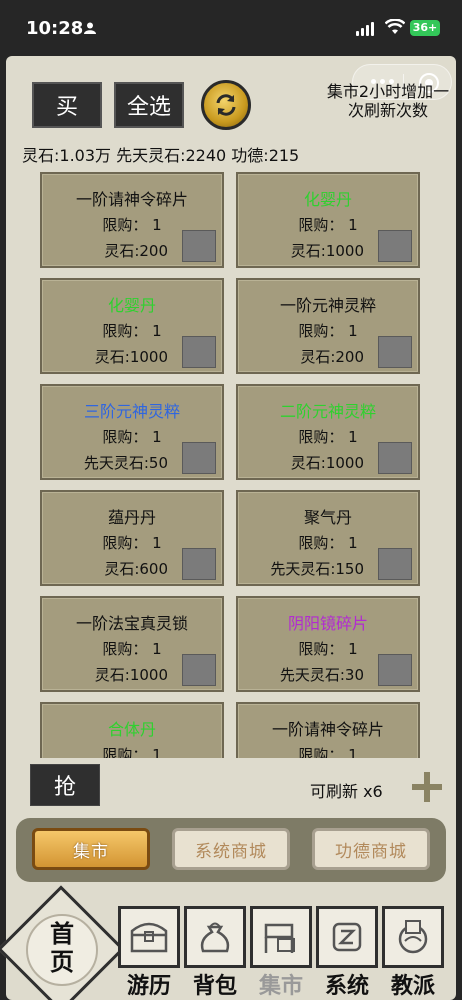 This screenshot has height=1000, width=462. Describe the element at coordinates (365, 29) in the screenshot. I see `cellular-signal-icon` at that location.